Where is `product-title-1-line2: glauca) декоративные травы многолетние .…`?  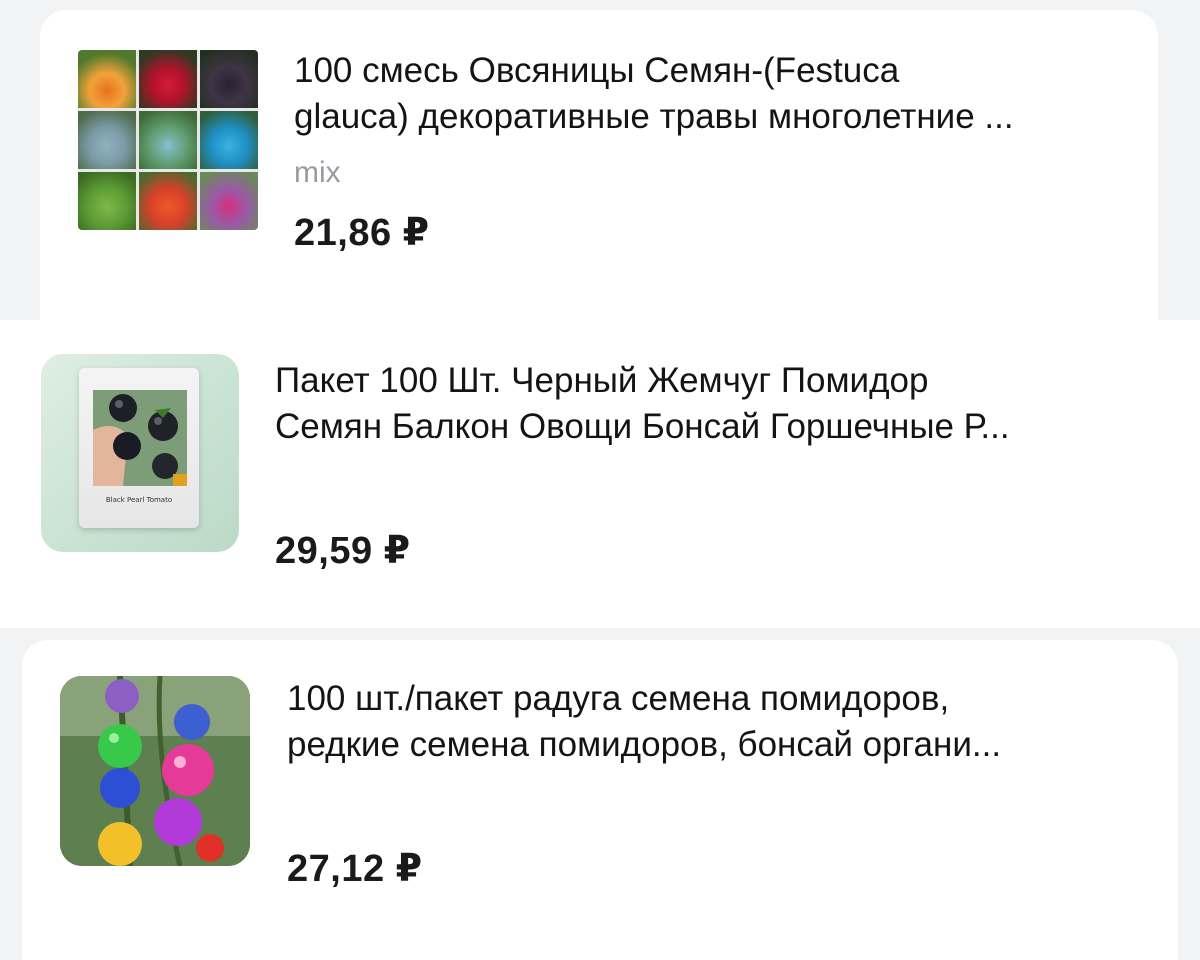
product-title-1-line2: glauca) декоративные травы многолетние .… is located at coordinates (654, 116).